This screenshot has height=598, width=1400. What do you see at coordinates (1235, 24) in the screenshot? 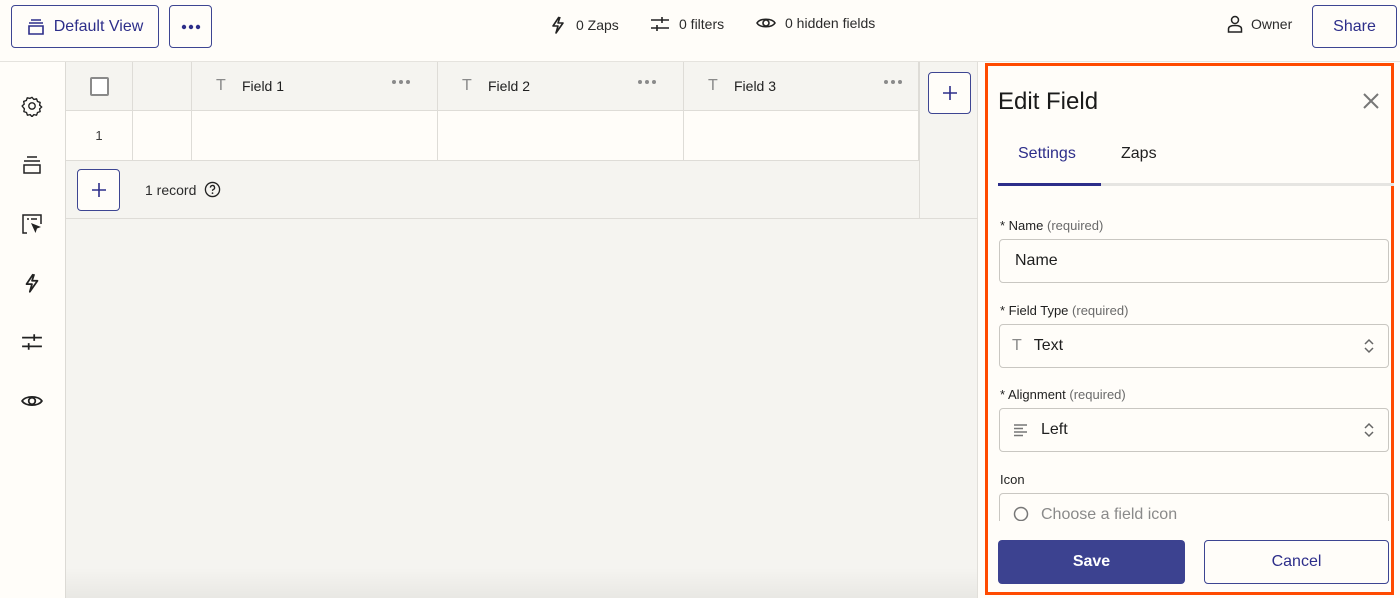
I see `user-icon` at bounding box center [1235, 24].